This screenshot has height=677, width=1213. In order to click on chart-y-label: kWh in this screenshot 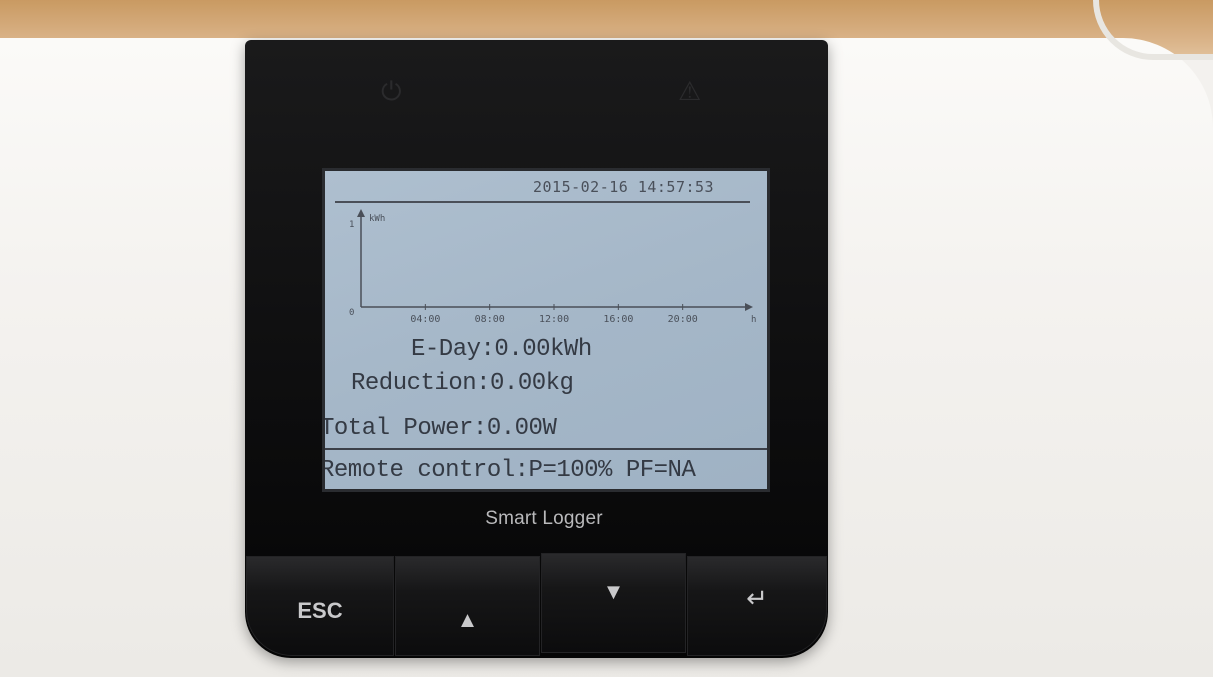, I will do `click(377, 219)`.